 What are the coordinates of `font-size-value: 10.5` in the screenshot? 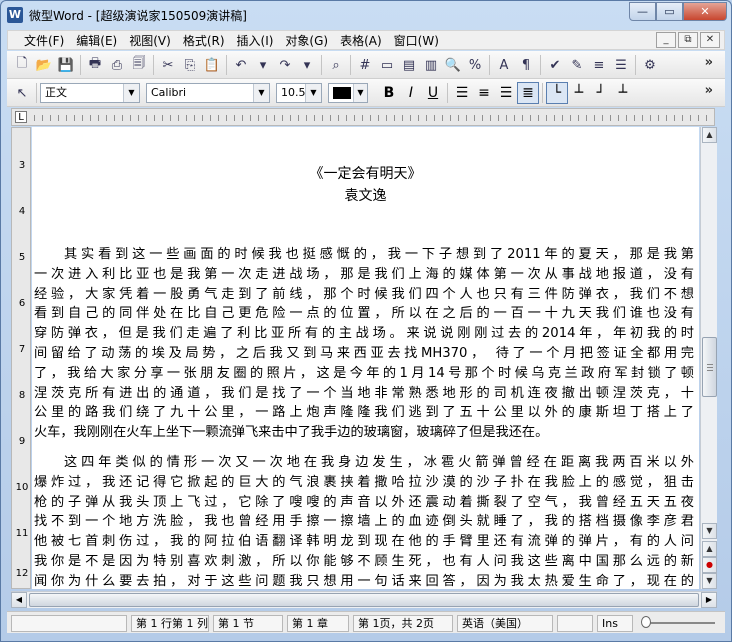 It's located at (293, 92).